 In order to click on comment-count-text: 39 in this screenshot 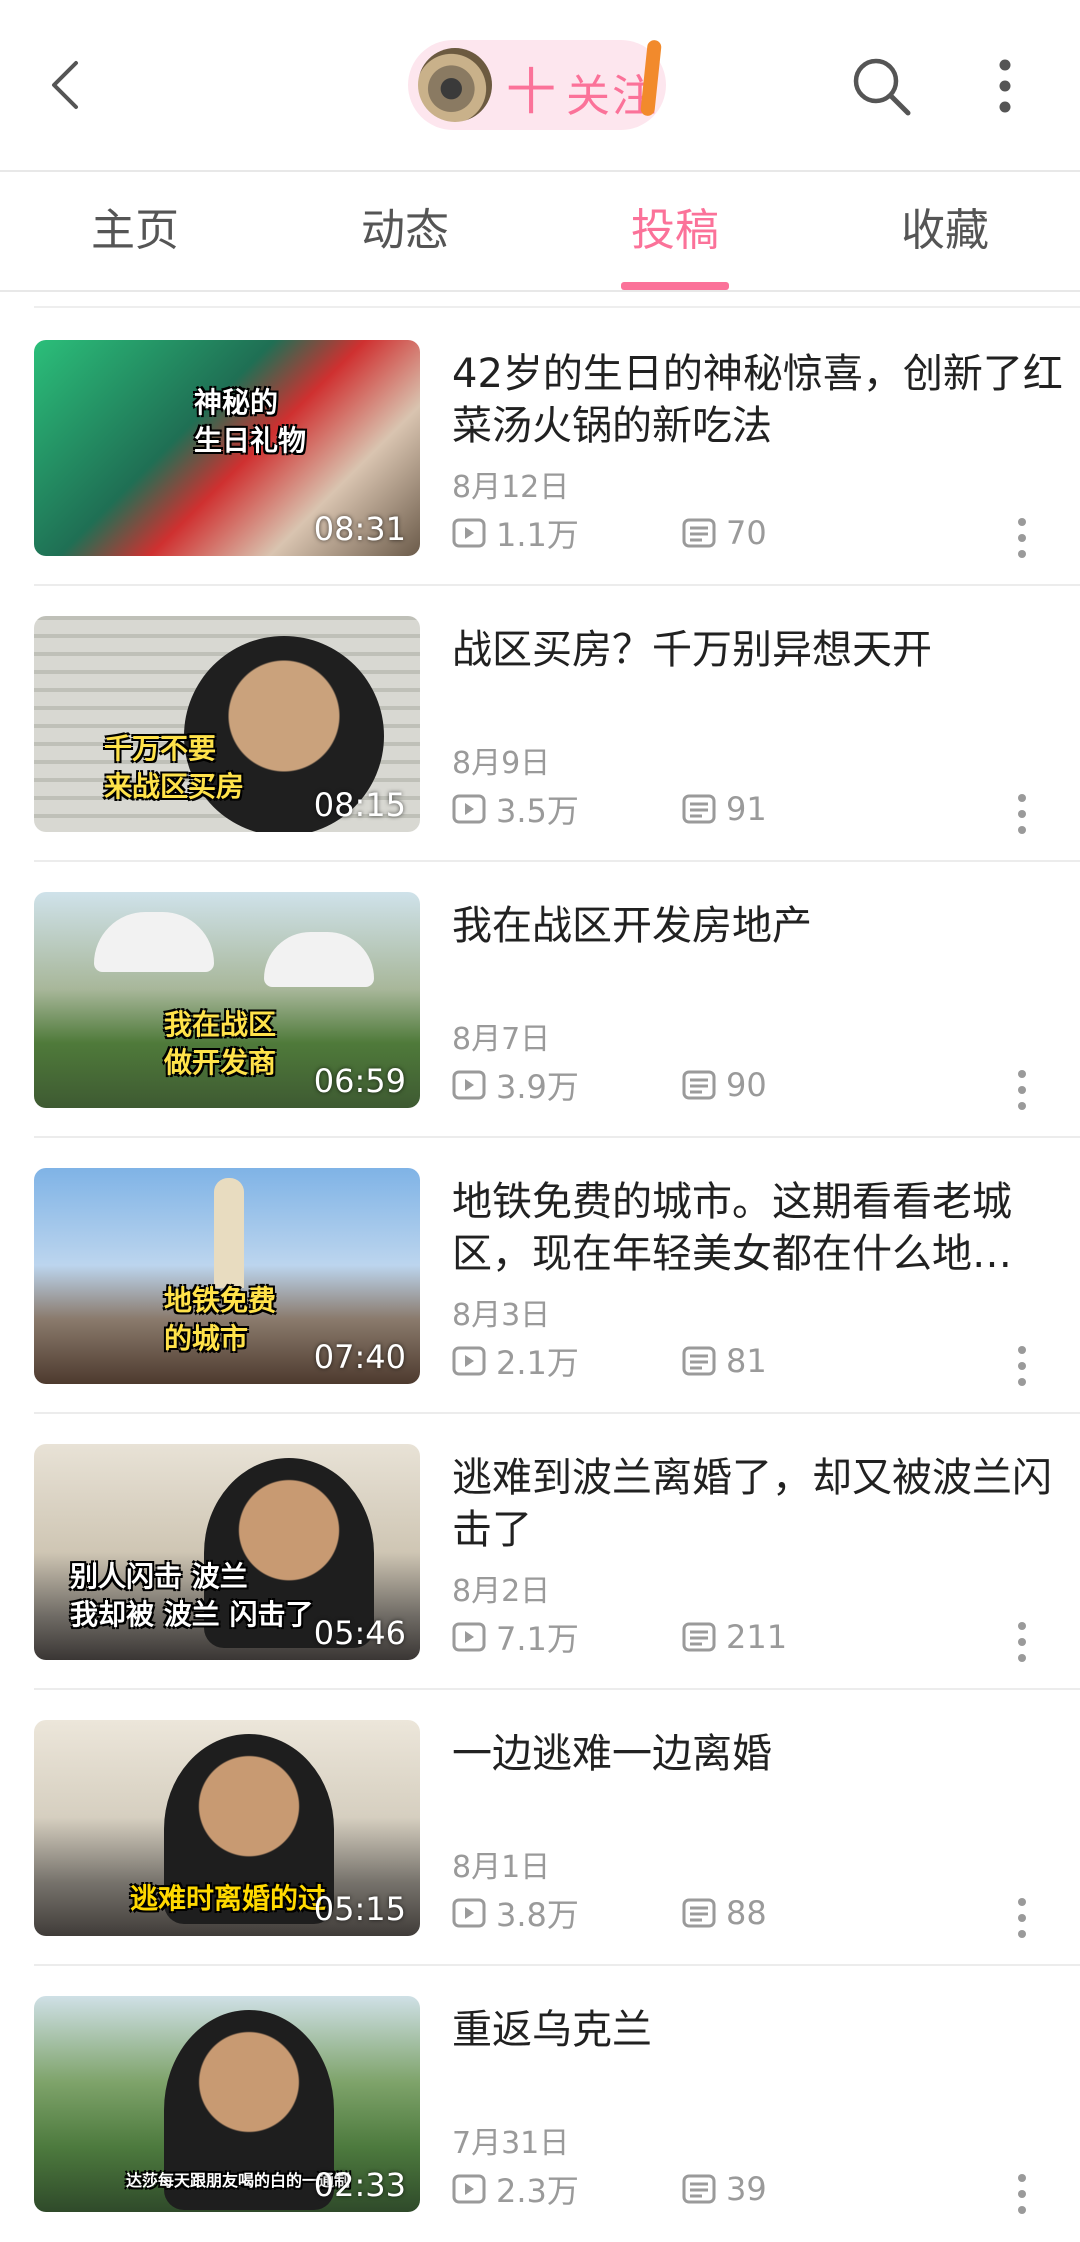, I will do `click(746, 2189)`.